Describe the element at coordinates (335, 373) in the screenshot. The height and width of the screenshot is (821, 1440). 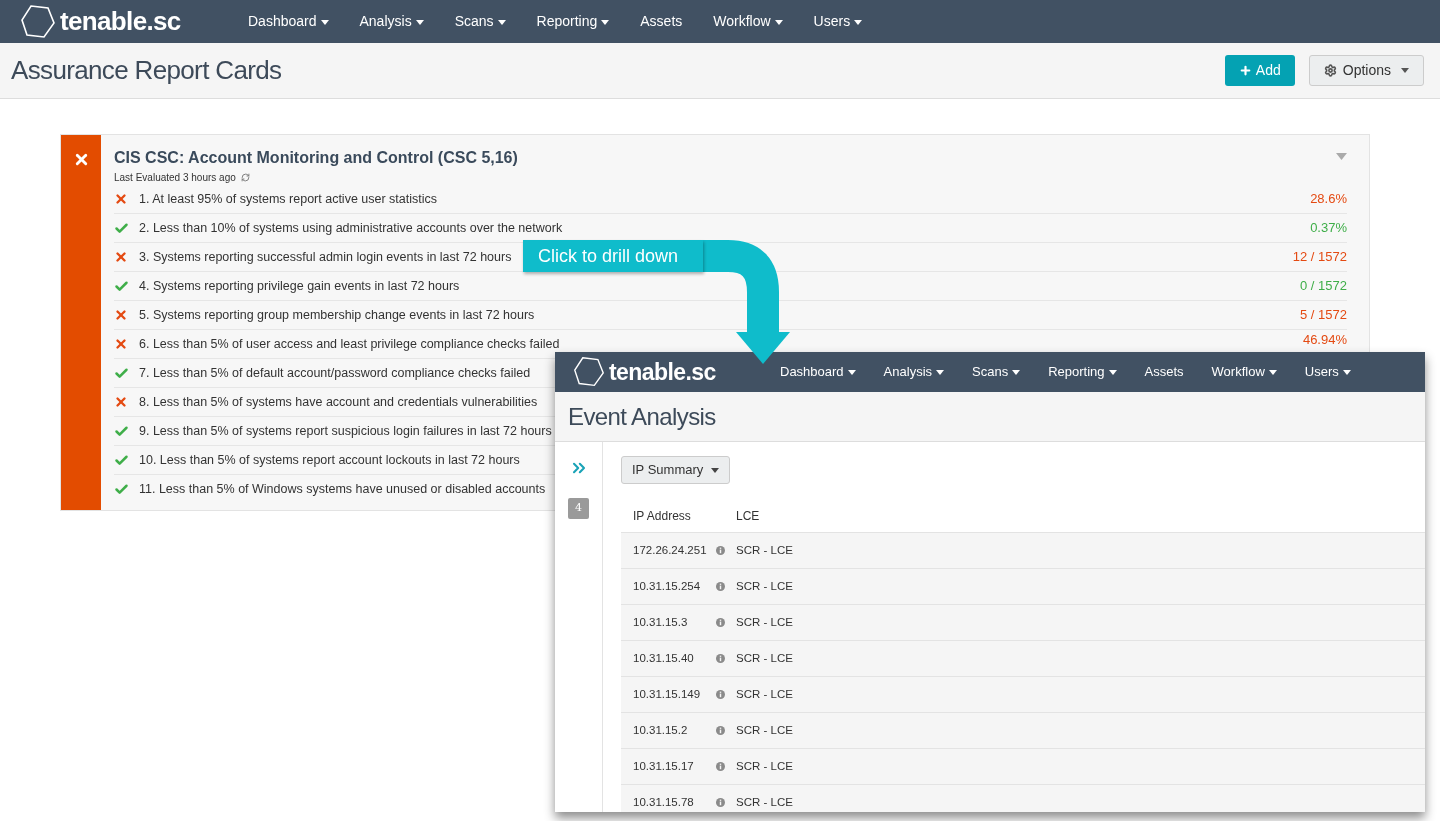
I see `row-label: 7. Less than 5% of default account/password compliance checks failed` at that location.